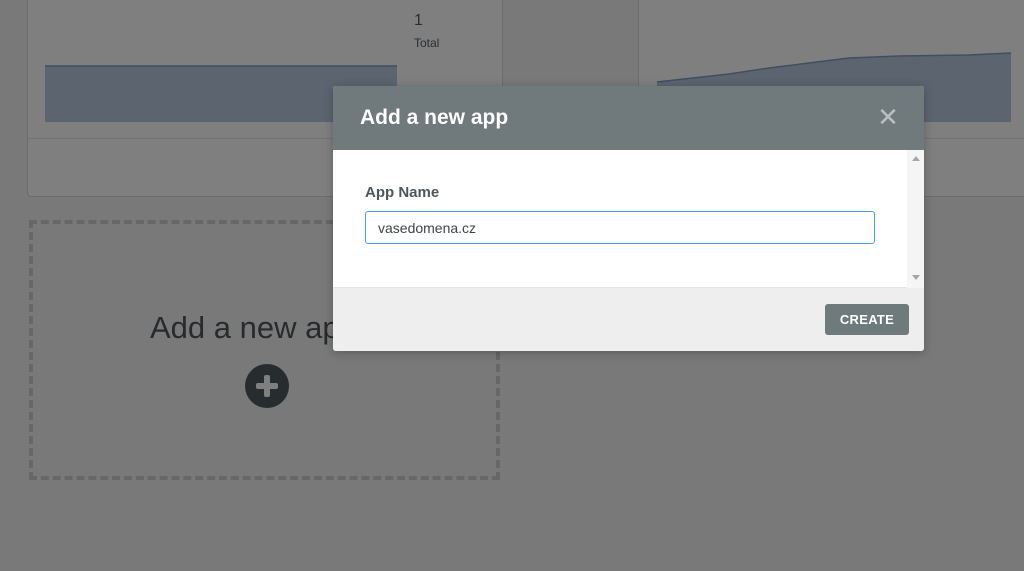 The image size is (1024, 571). Describe the element at coordinates (628, 118) in the screenshot. I see `dialog-header: Add a new app ✕` at that location.